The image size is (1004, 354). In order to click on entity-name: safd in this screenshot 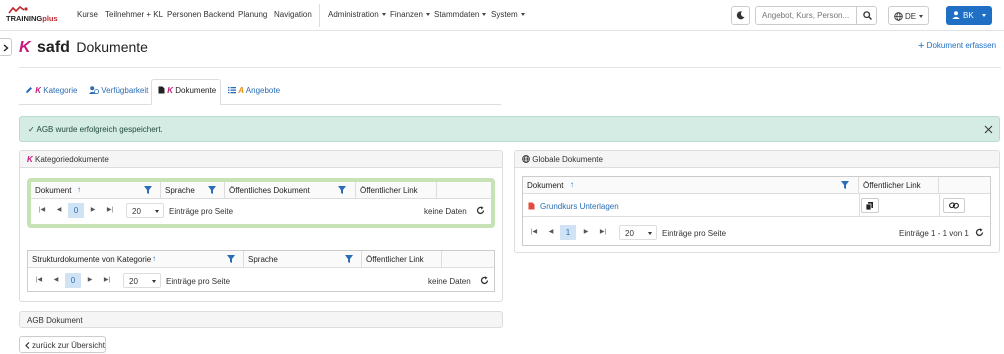, I will do `click(53, 47)`.